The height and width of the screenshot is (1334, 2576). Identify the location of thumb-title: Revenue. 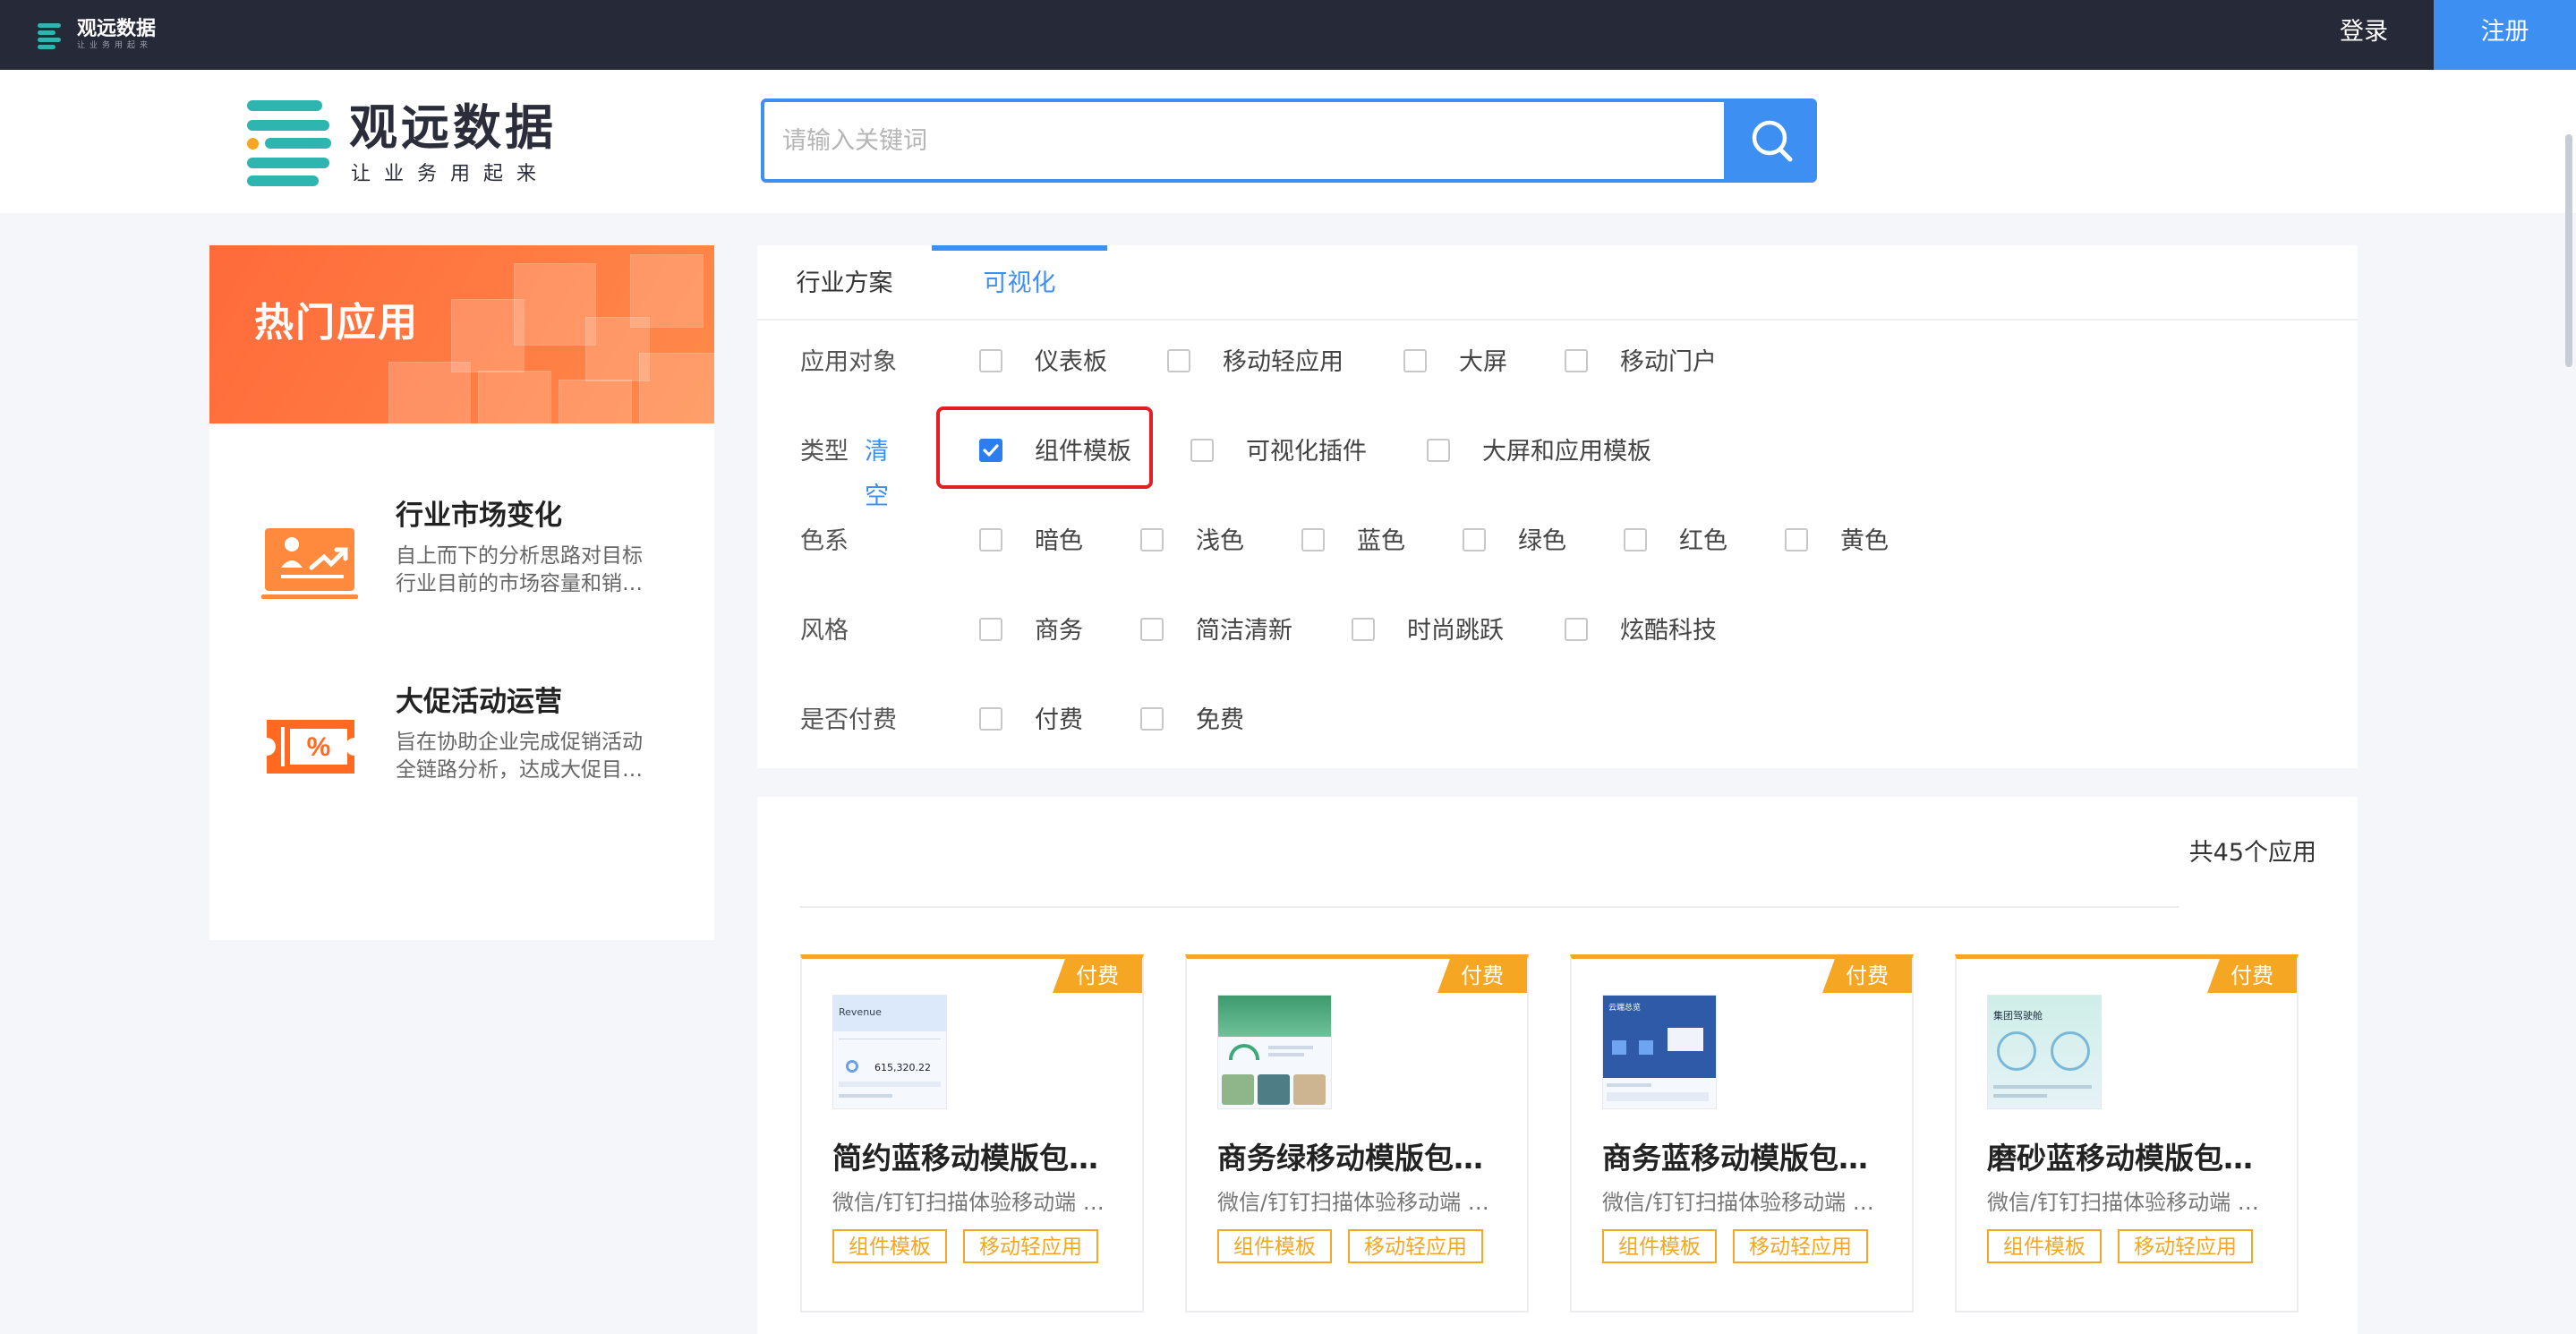
(889, 1013).